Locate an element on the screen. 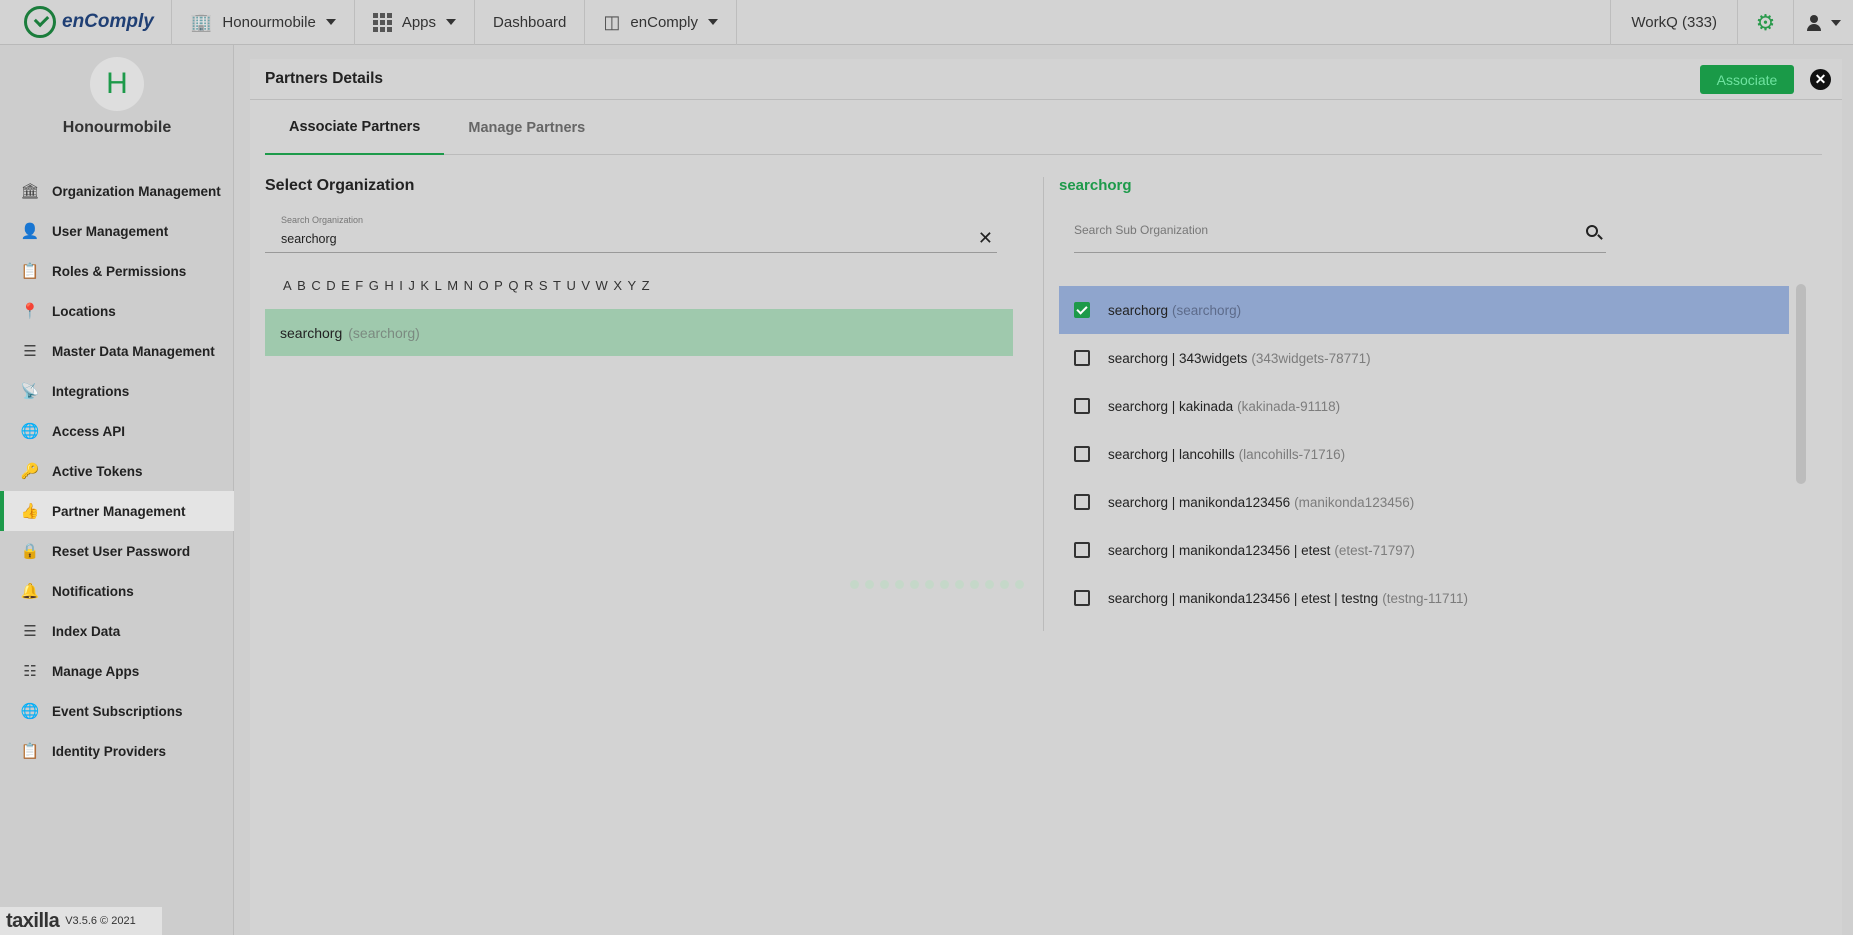 The image size is (1853, 935). alphabet-letter: N is located at coordinates (468, 285).